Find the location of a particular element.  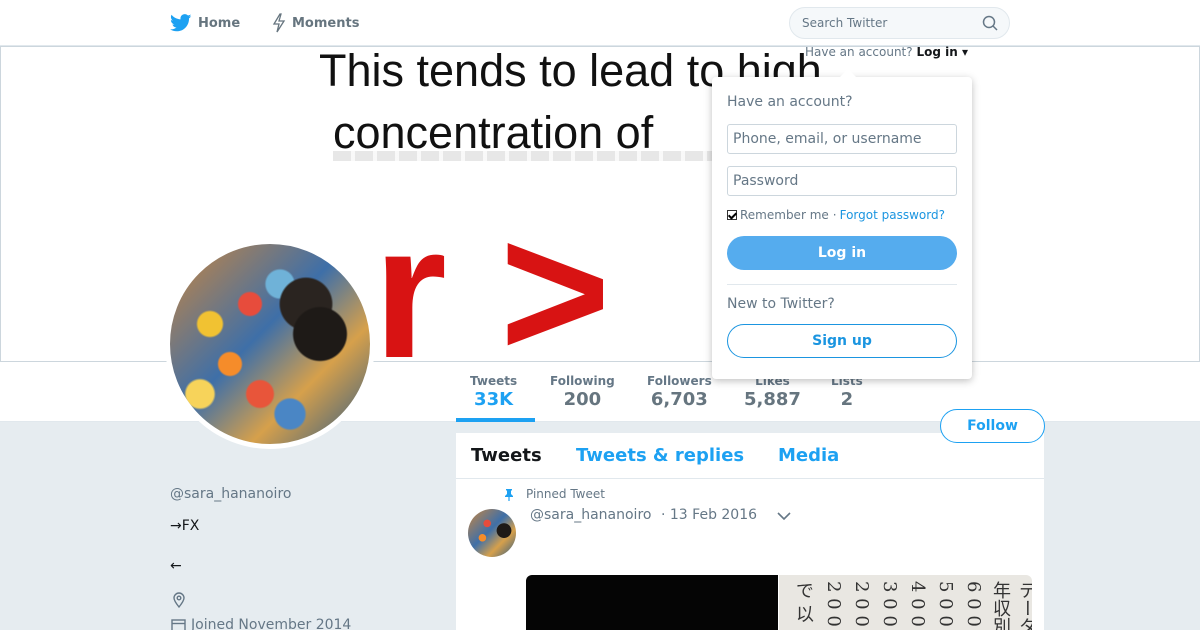

follow-button: Follow is located at coordinates (992, 426).